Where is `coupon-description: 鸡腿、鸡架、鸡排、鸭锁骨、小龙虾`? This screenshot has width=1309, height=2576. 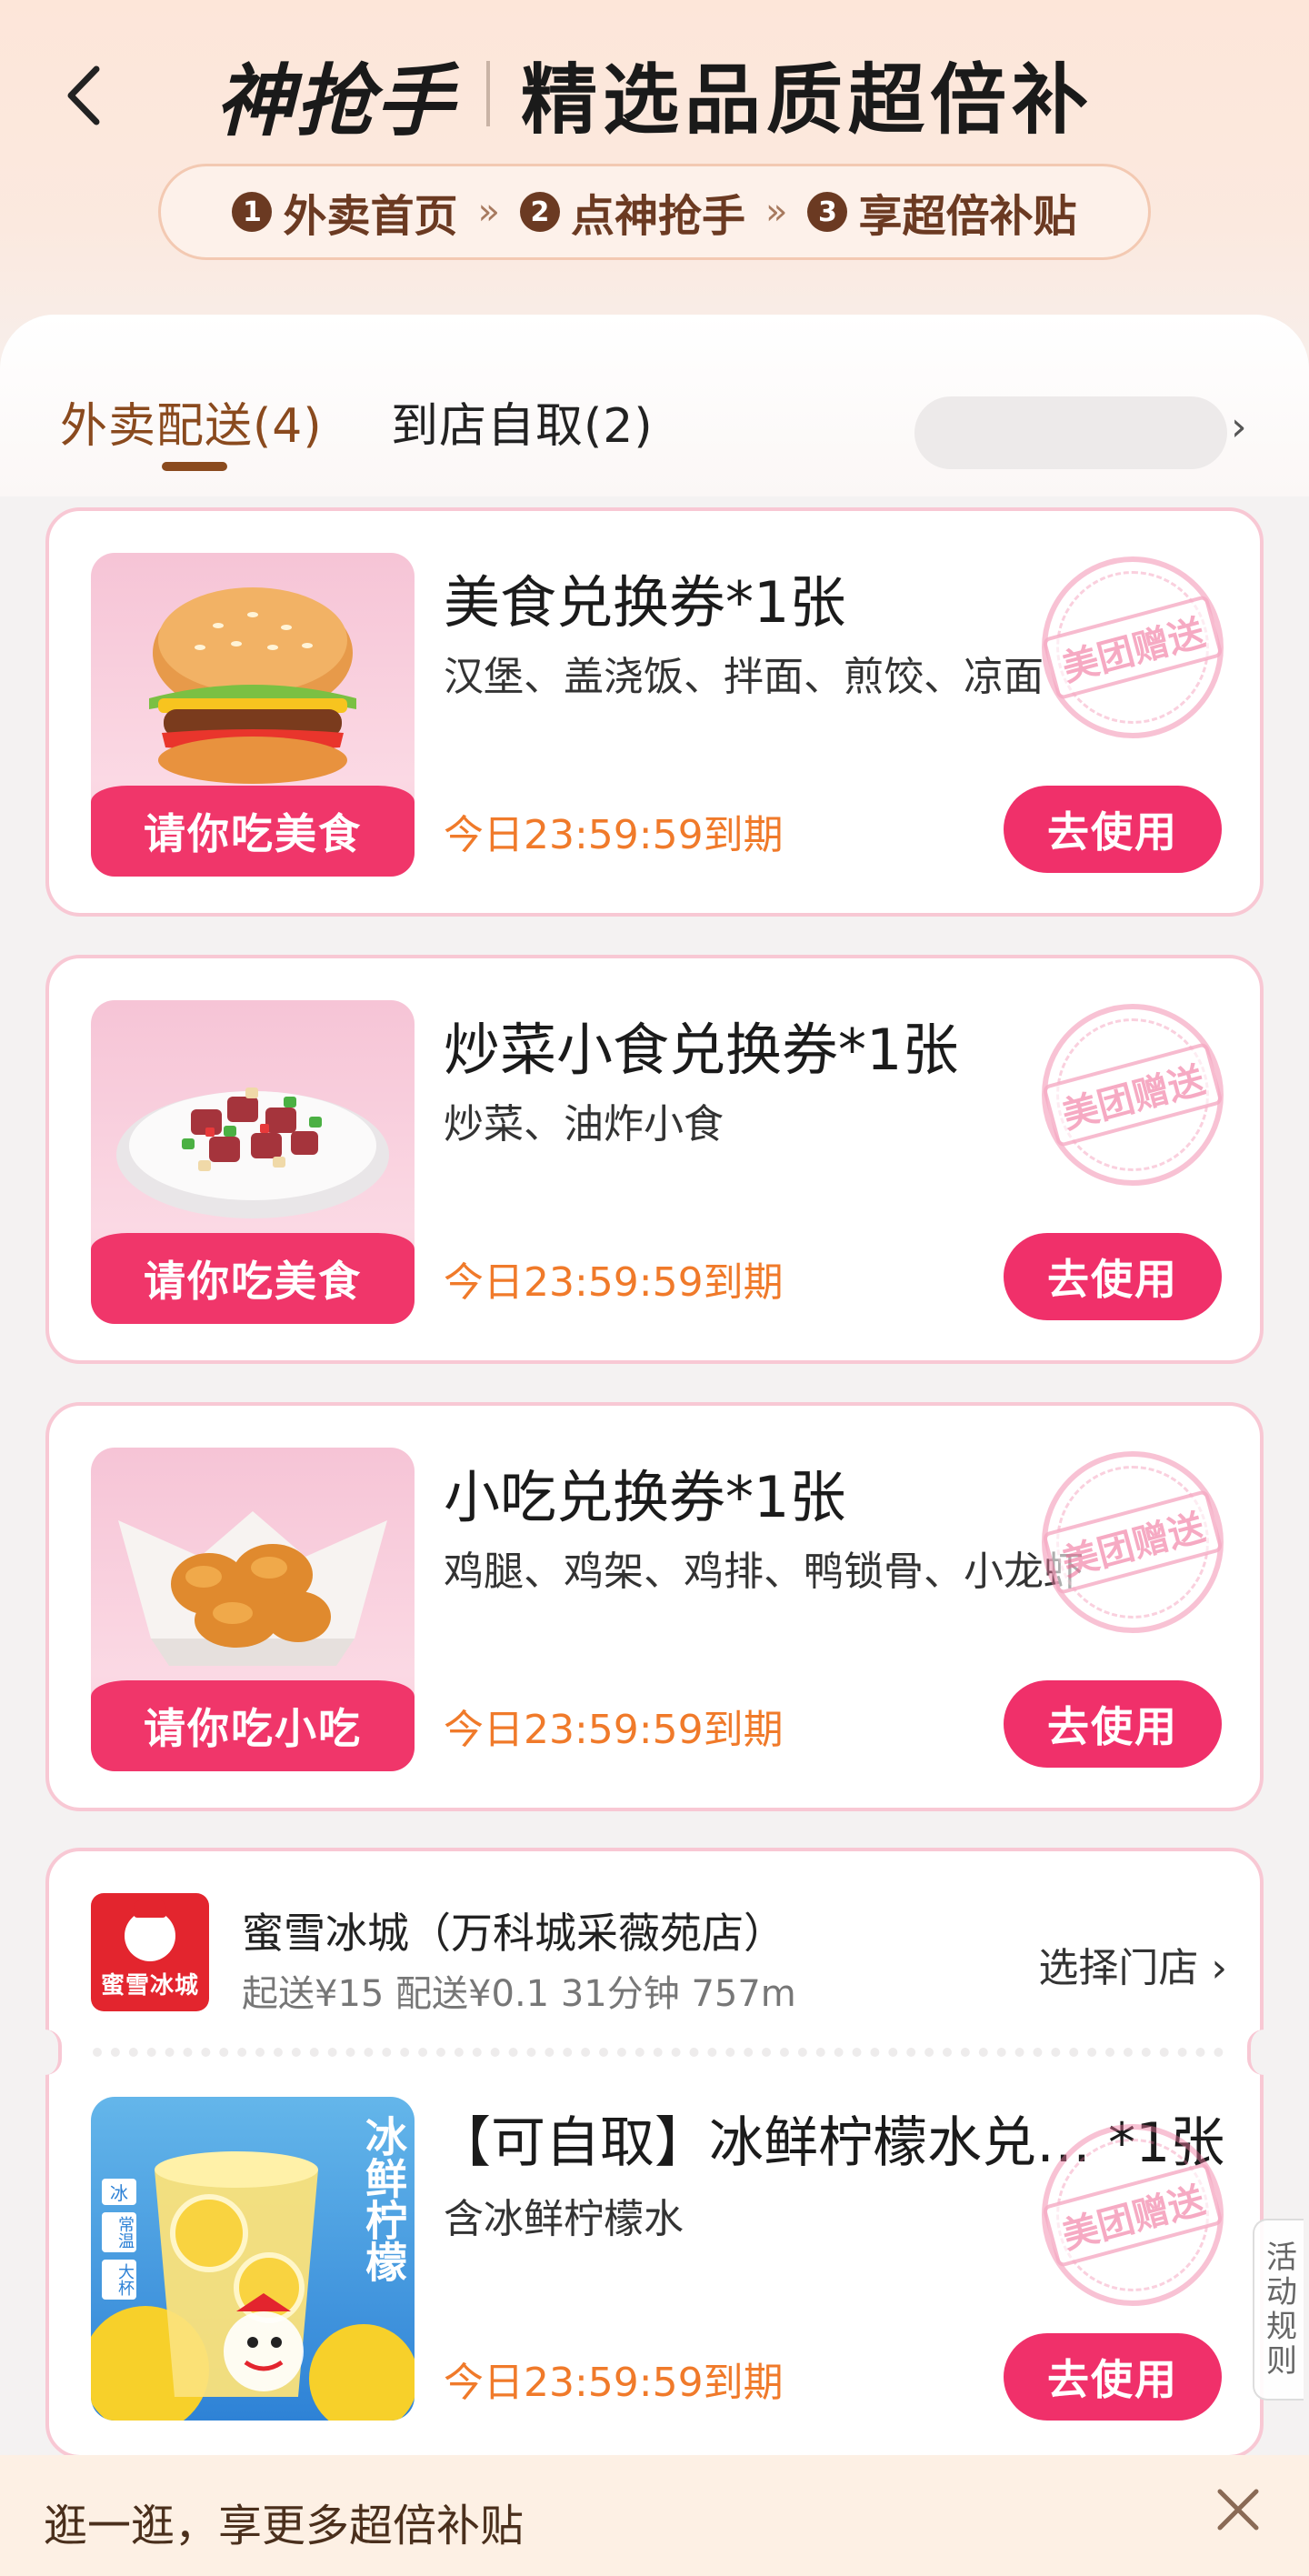
coupon-description: 鸡腿、鸡架、鸡排、鸭锁骨、小龙虾 is located at coordinates (764, 1572).